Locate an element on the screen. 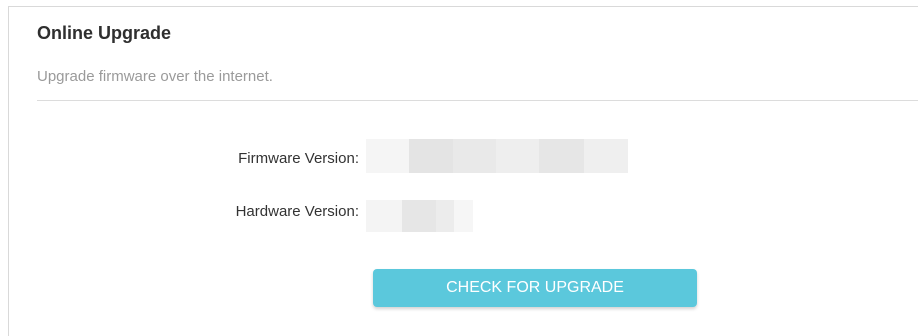 This screenshot has width=918, height=336. section-title: Online Upgrade is located at coordinates (104, 33).